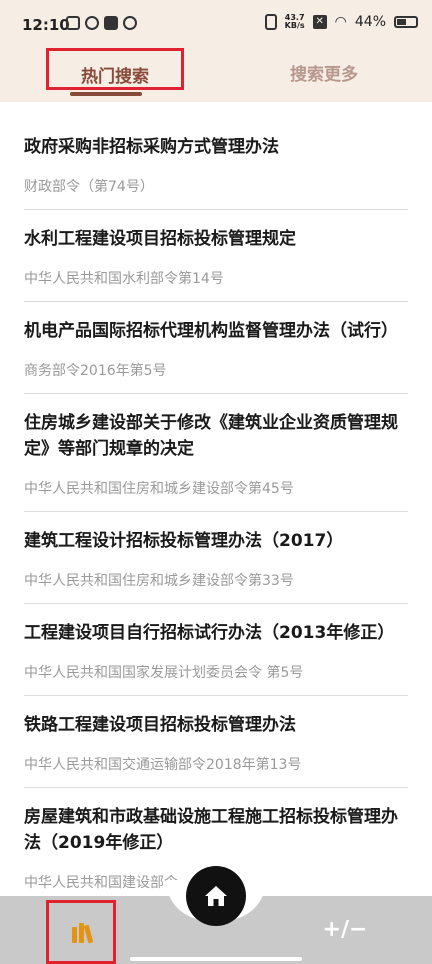 The image size is (432, 964). I want to click on status-time: 12:10, so click(46, 25).